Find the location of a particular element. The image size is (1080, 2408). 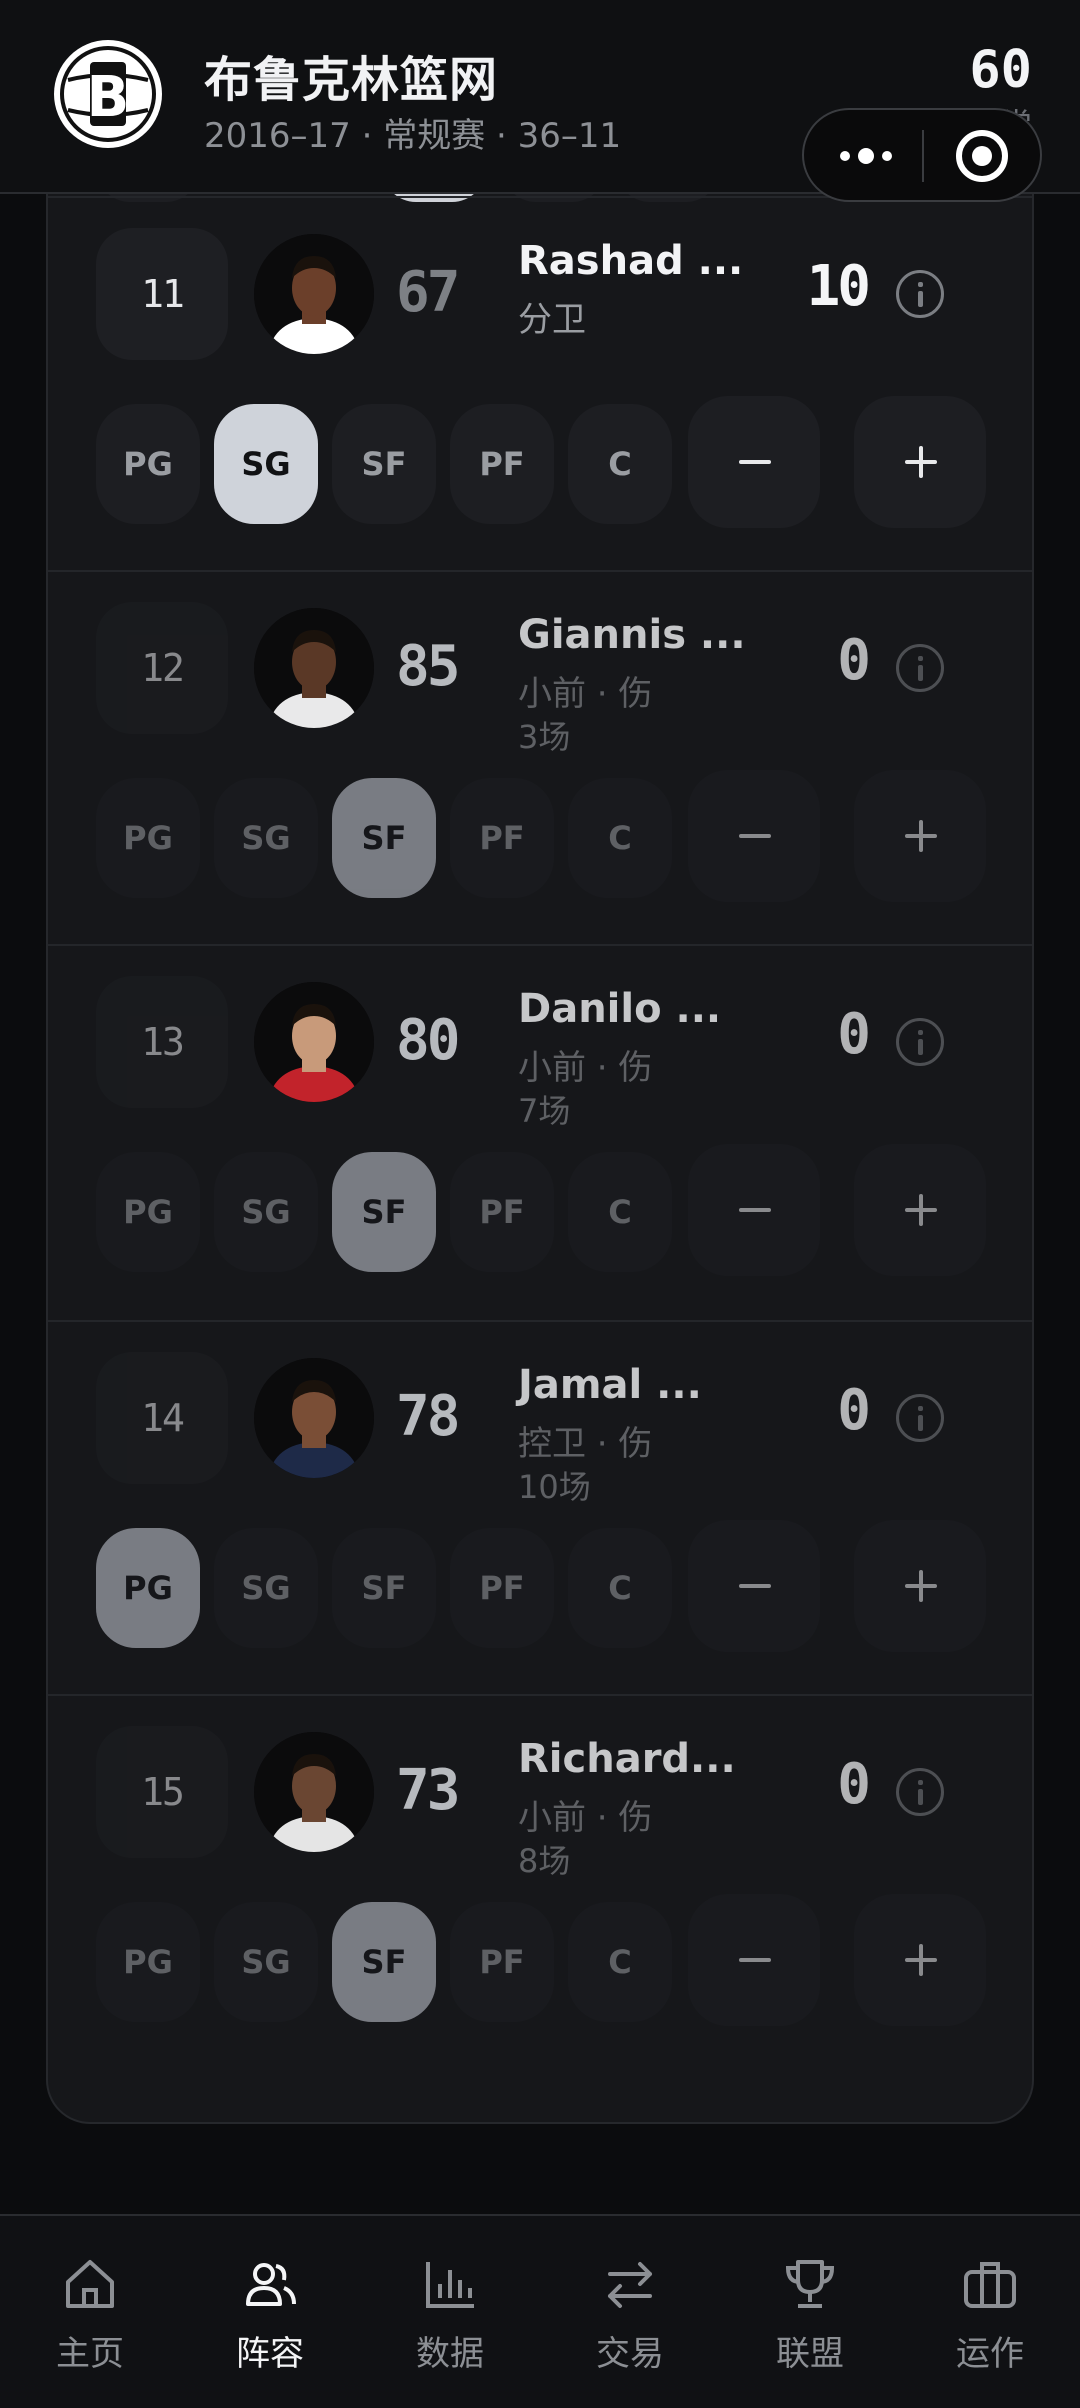

jersey-number: 13 is located at coordinates (162, 1042).